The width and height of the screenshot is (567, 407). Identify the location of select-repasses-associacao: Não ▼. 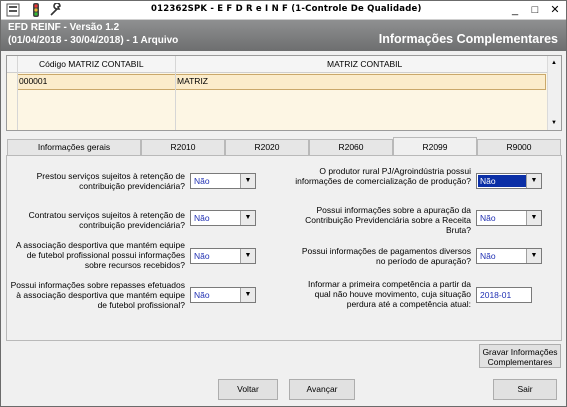
(223, 295).